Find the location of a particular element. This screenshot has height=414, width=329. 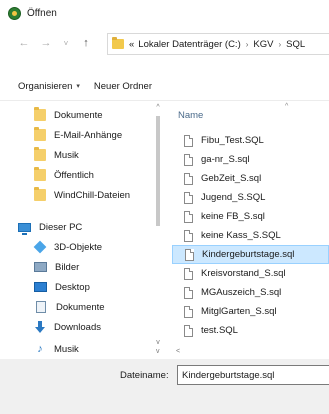

sidebar-item-desktop: Desktop is located at coordinates (75, 287).